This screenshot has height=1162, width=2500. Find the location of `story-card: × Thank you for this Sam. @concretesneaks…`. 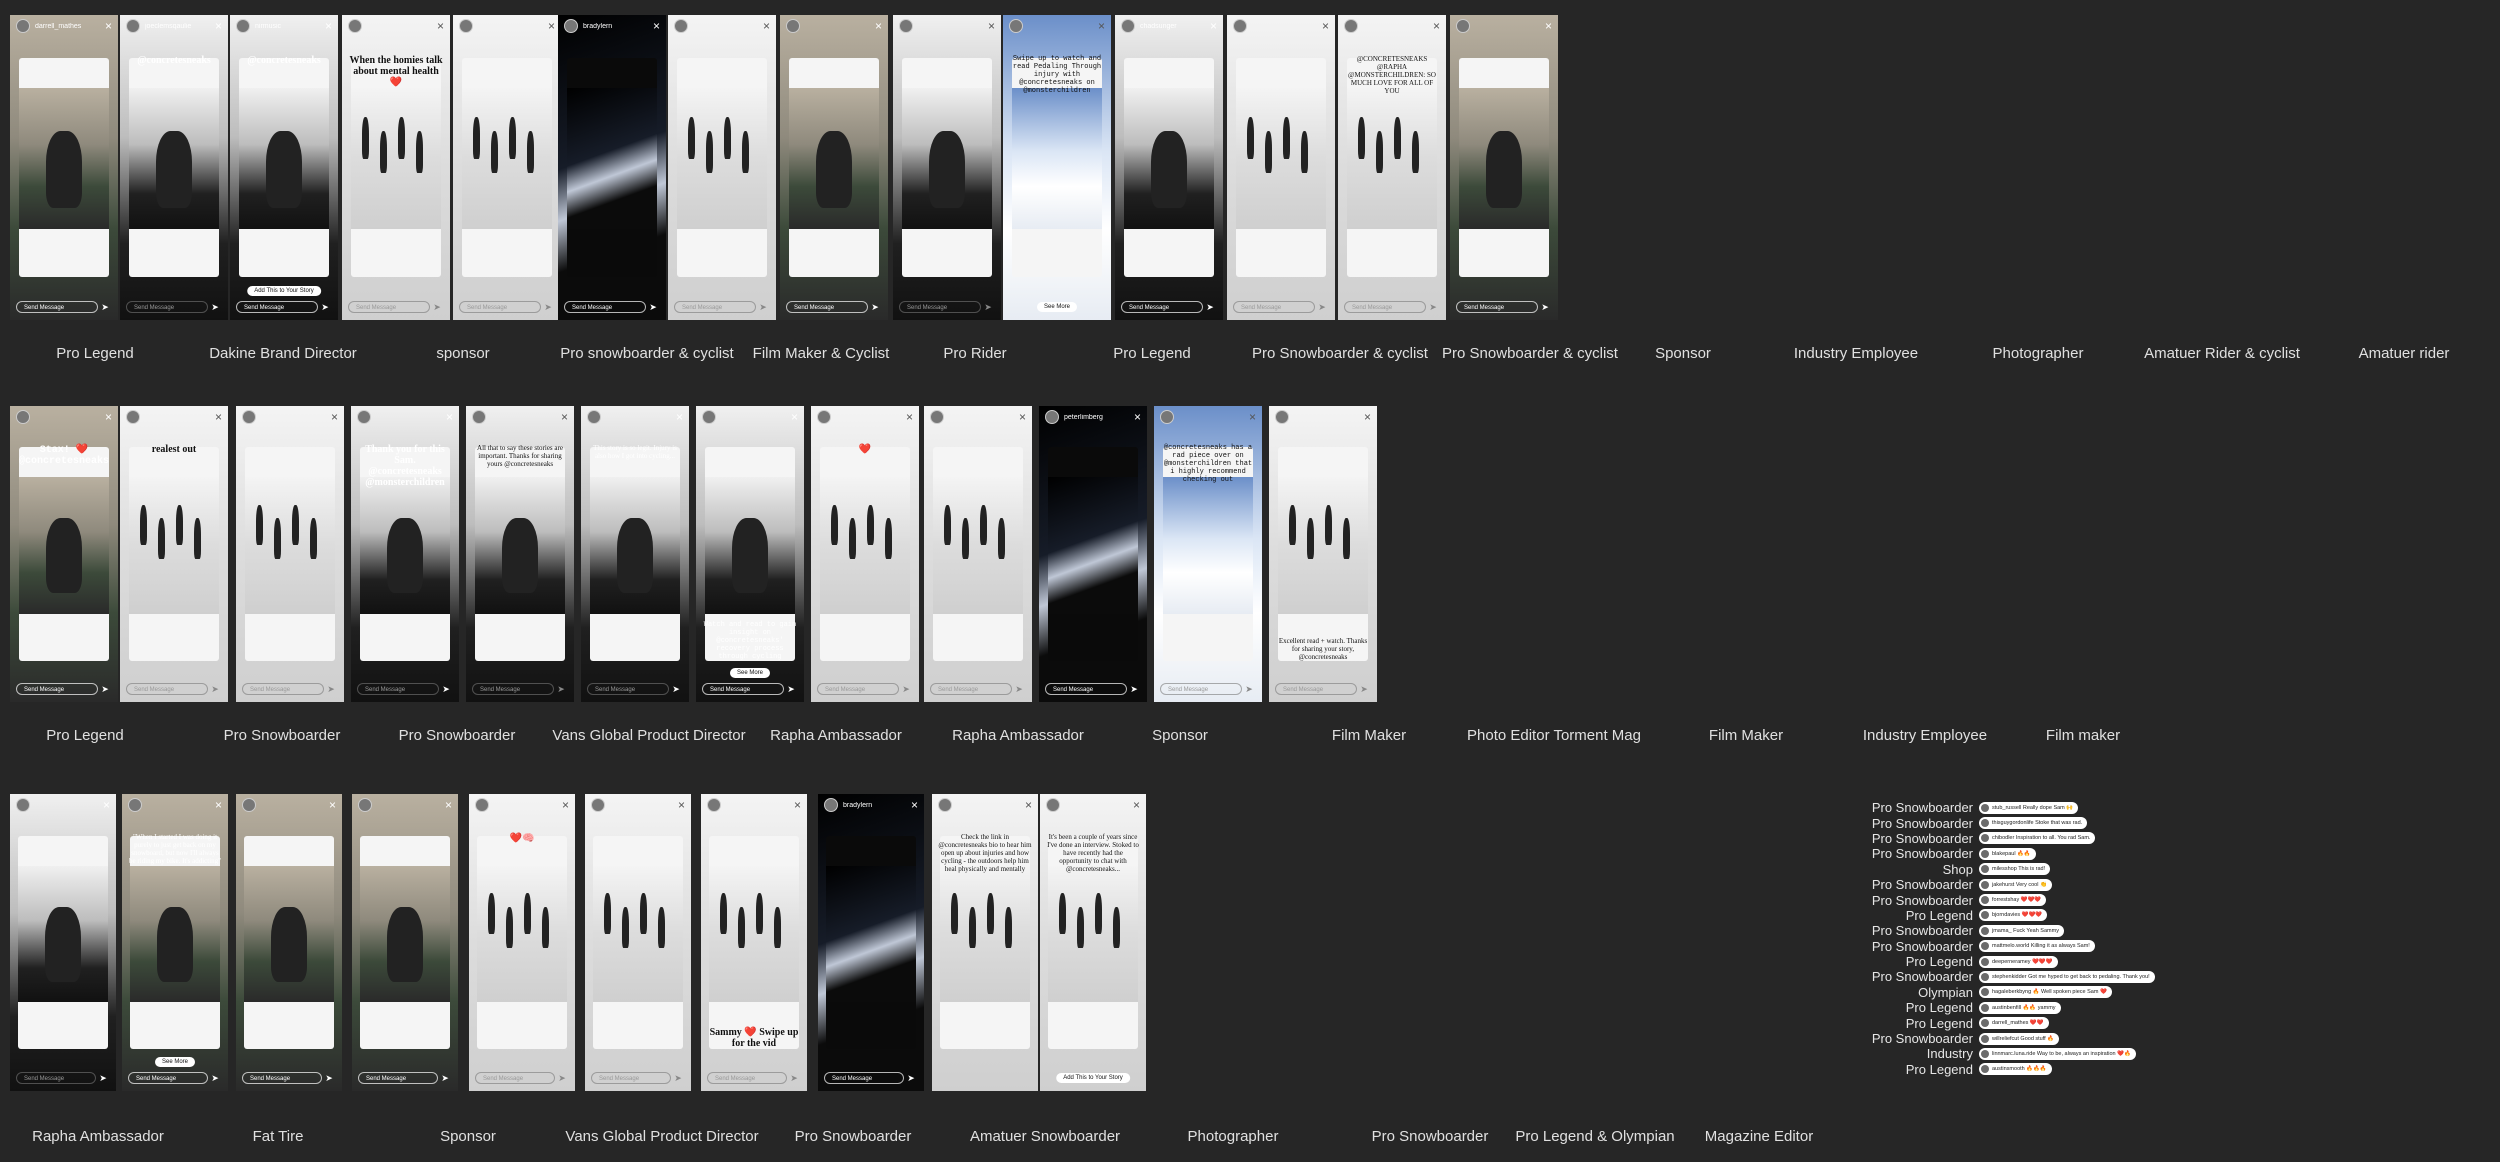

story-card: × Thank you for this Sam. @concretesneaks… is located at coordinates (405, 554).